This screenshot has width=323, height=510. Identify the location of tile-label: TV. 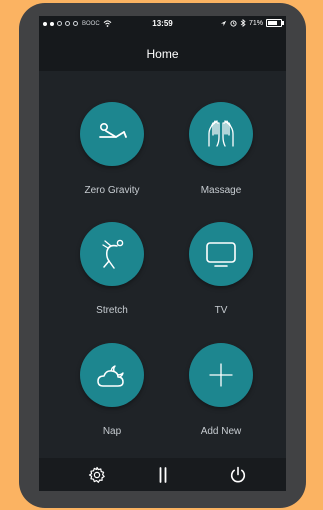
(221, 310).